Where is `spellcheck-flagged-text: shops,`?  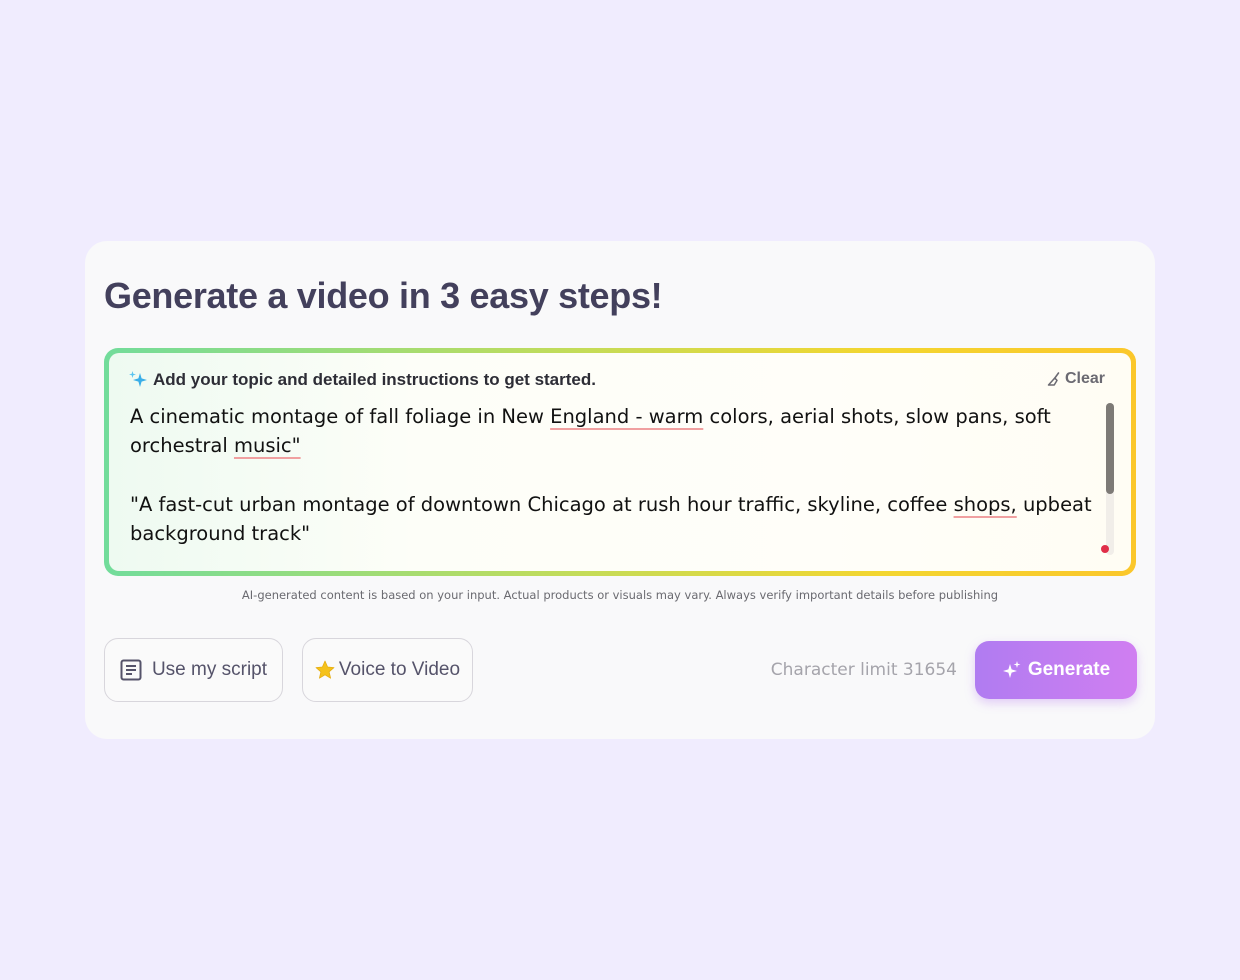 spellcheck-flagged-text: shops, is located at coordinates (985, 504).